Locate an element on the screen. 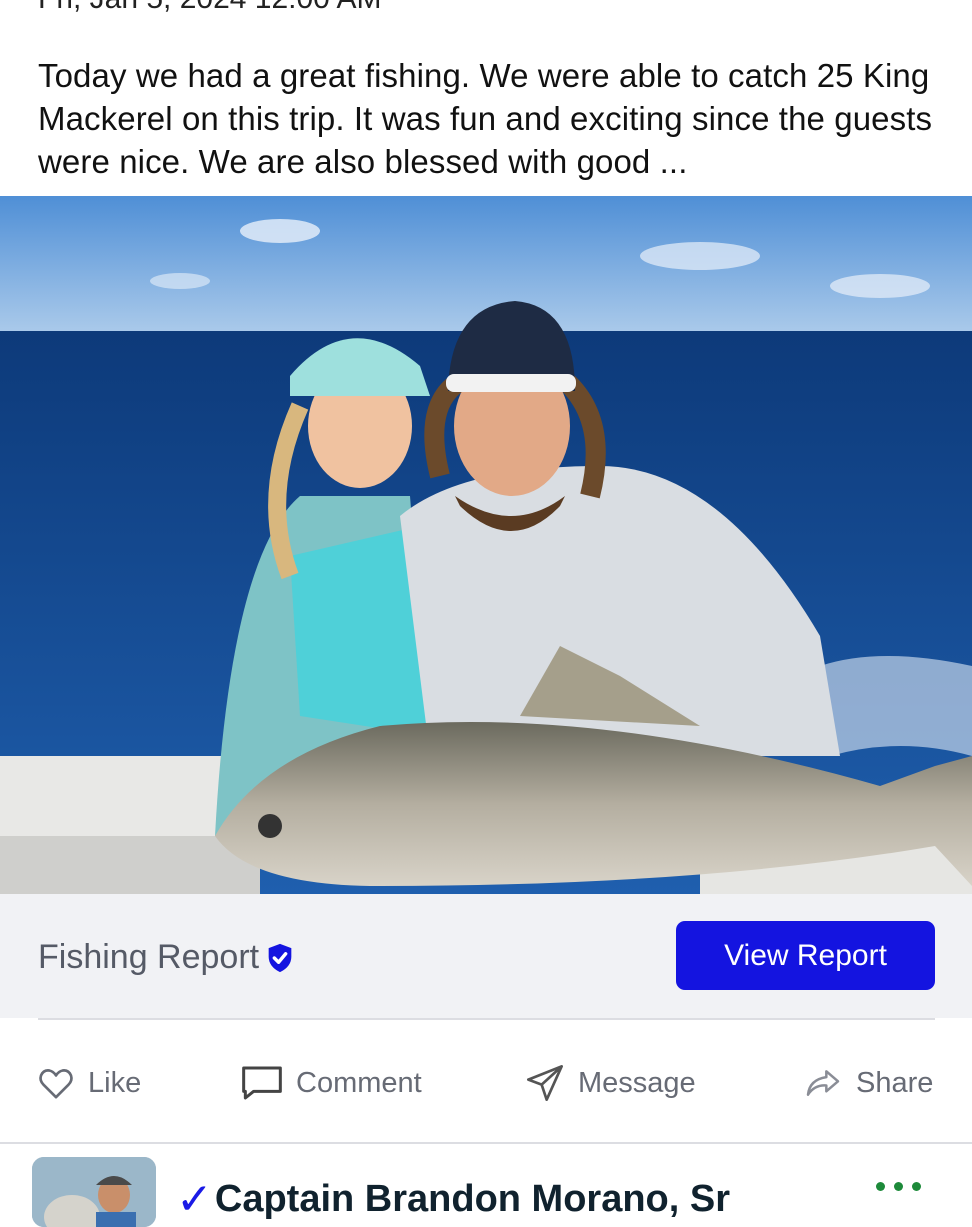  like-button: Like is located at coordinates (88, 1083).